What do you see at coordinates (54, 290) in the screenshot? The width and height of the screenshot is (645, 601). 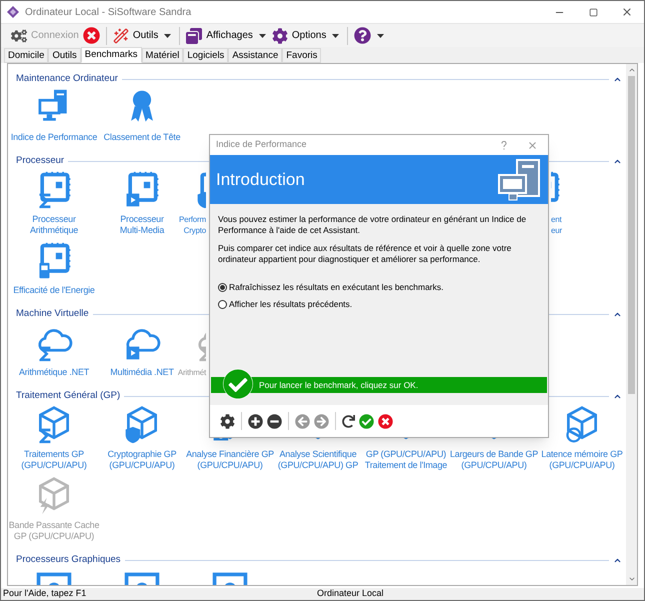 I see `benchmark-label: Efficacité de l'Energie` at bounding box center [54, 290].